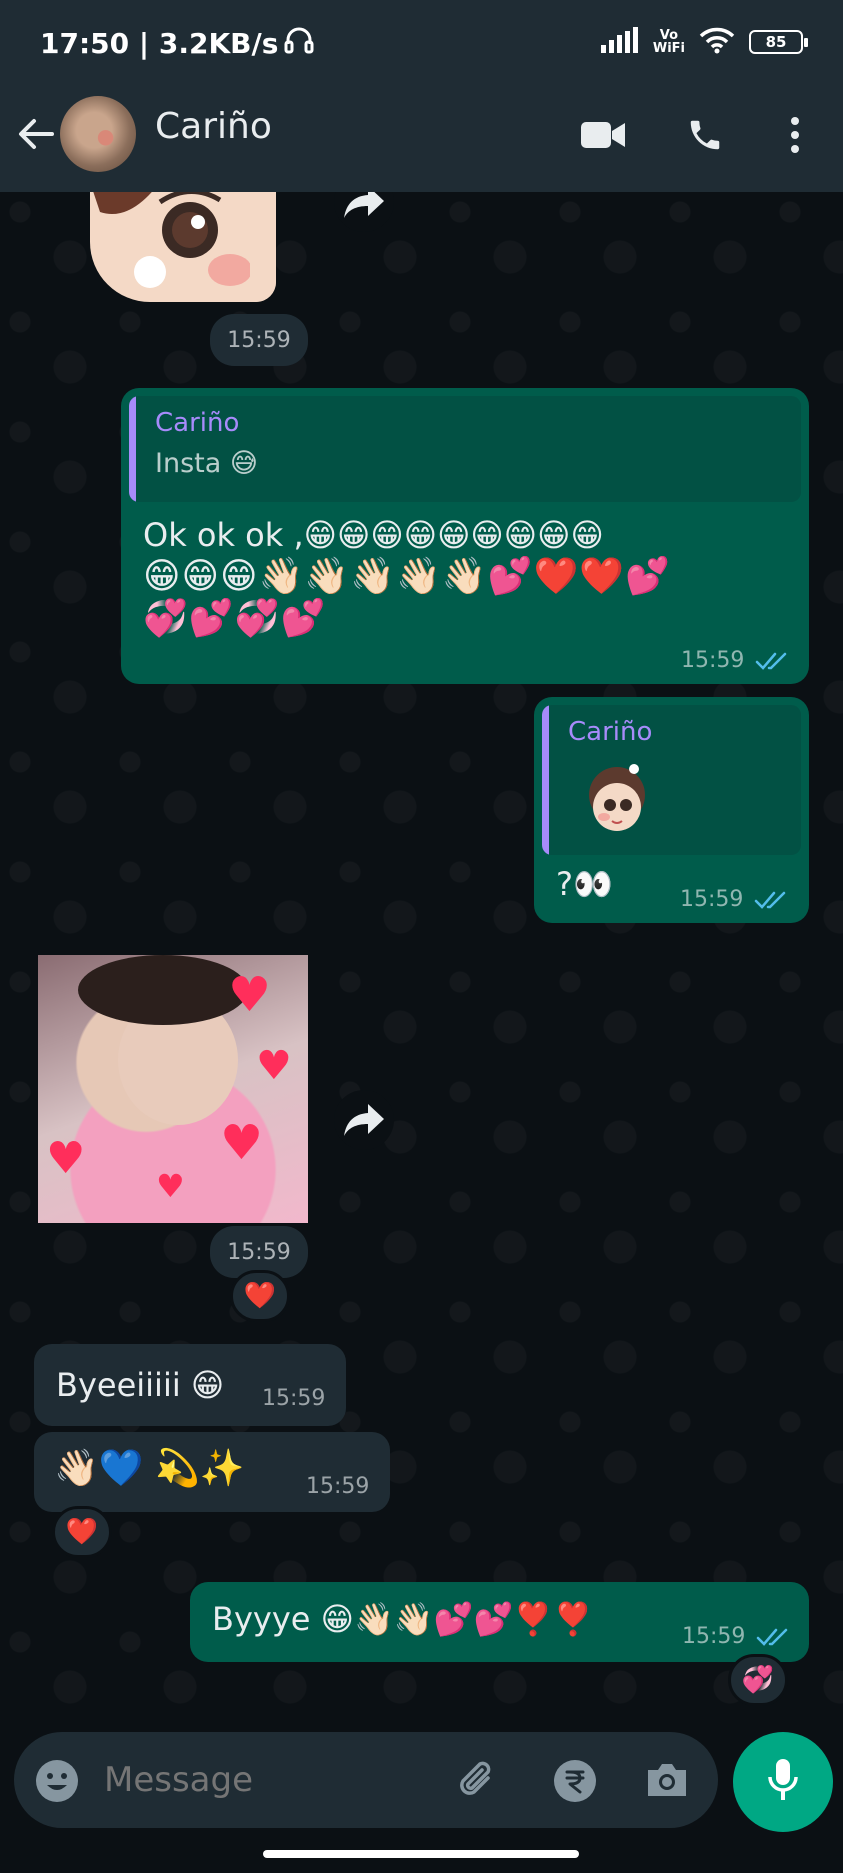 The image size is (843, 1873). What do you see at coordinates (584, 884) in the screenshot?
I see `message-text: ?👀` at bounding box center [584, 884].